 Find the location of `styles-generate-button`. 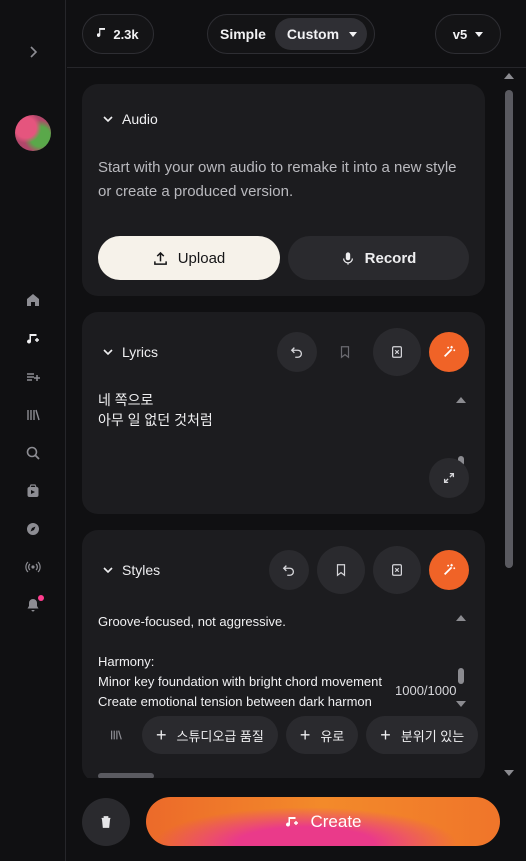

styles-generate-button is located at coordinates (449, 570).